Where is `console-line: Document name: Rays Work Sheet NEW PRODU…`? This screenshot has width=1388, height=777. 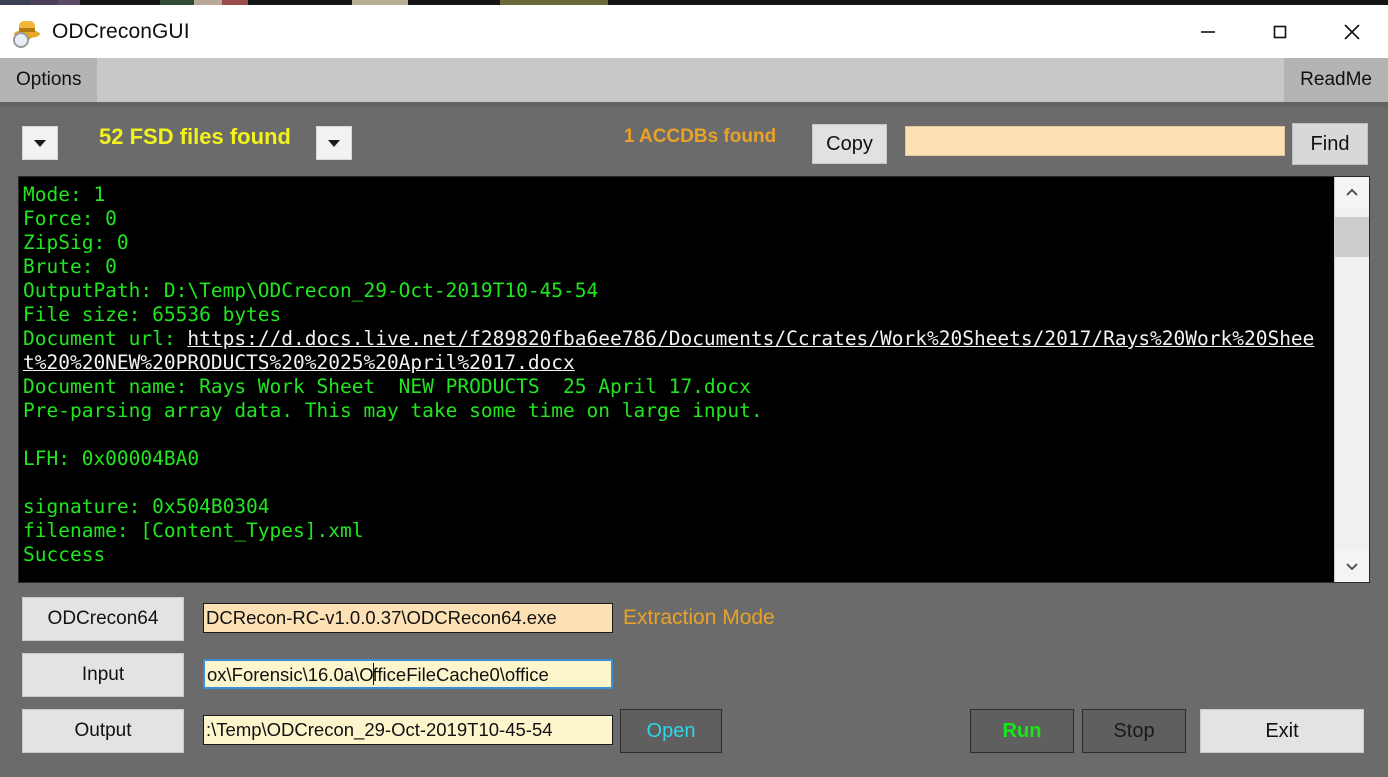
console-line: Document name: Rays Work Sheet NEW PRODU… is located at coordinates (387, 386).